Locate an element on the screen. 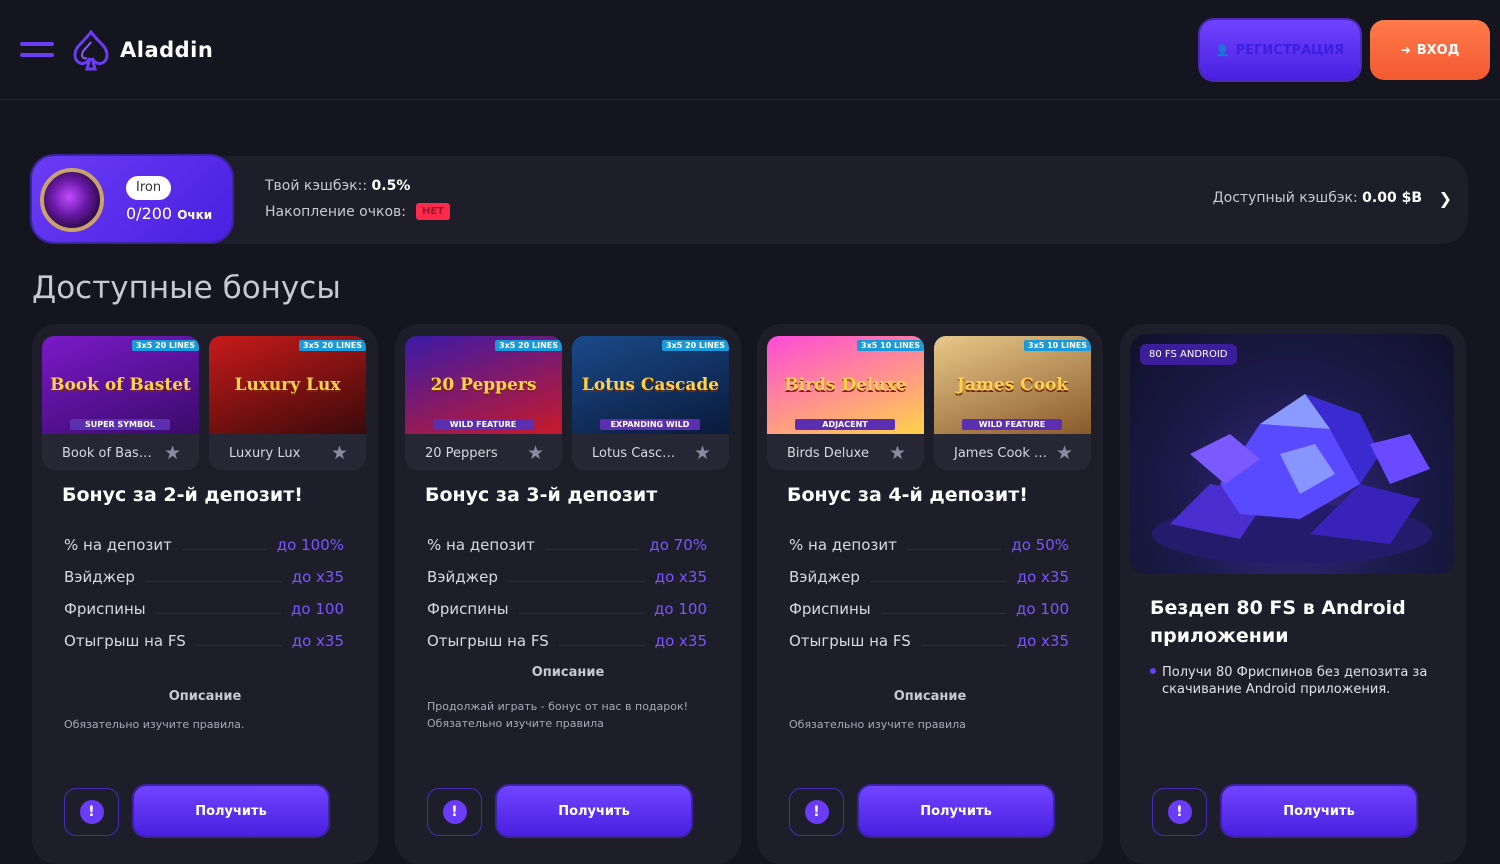 This screenshot has height=864, width=1500. game-thumbnail: Birds Deluxe 3x5 10 LINES ADJACENT is located at coordinates (845, 385).